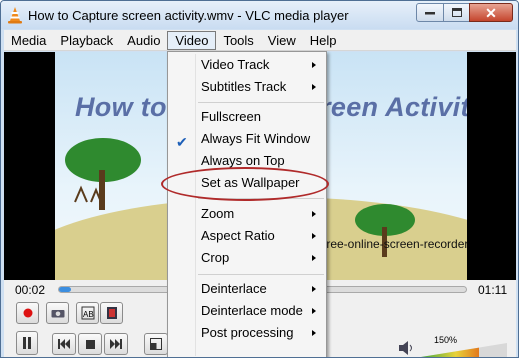  I want to click on close-icon: ✕, so click(491, 12).